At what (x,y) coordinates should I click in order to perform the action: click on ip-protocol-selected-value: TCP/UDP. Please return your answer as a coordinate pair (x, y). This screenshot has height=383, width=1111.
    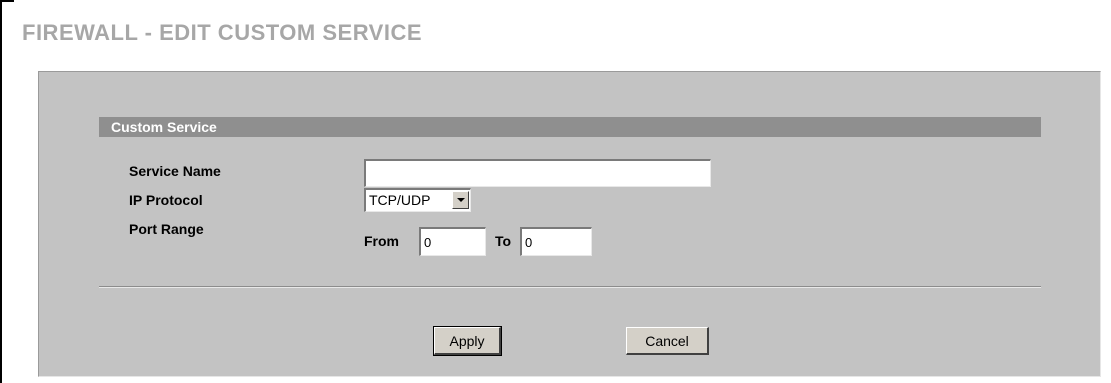
    Looking at the image, I should click on (400, 200).